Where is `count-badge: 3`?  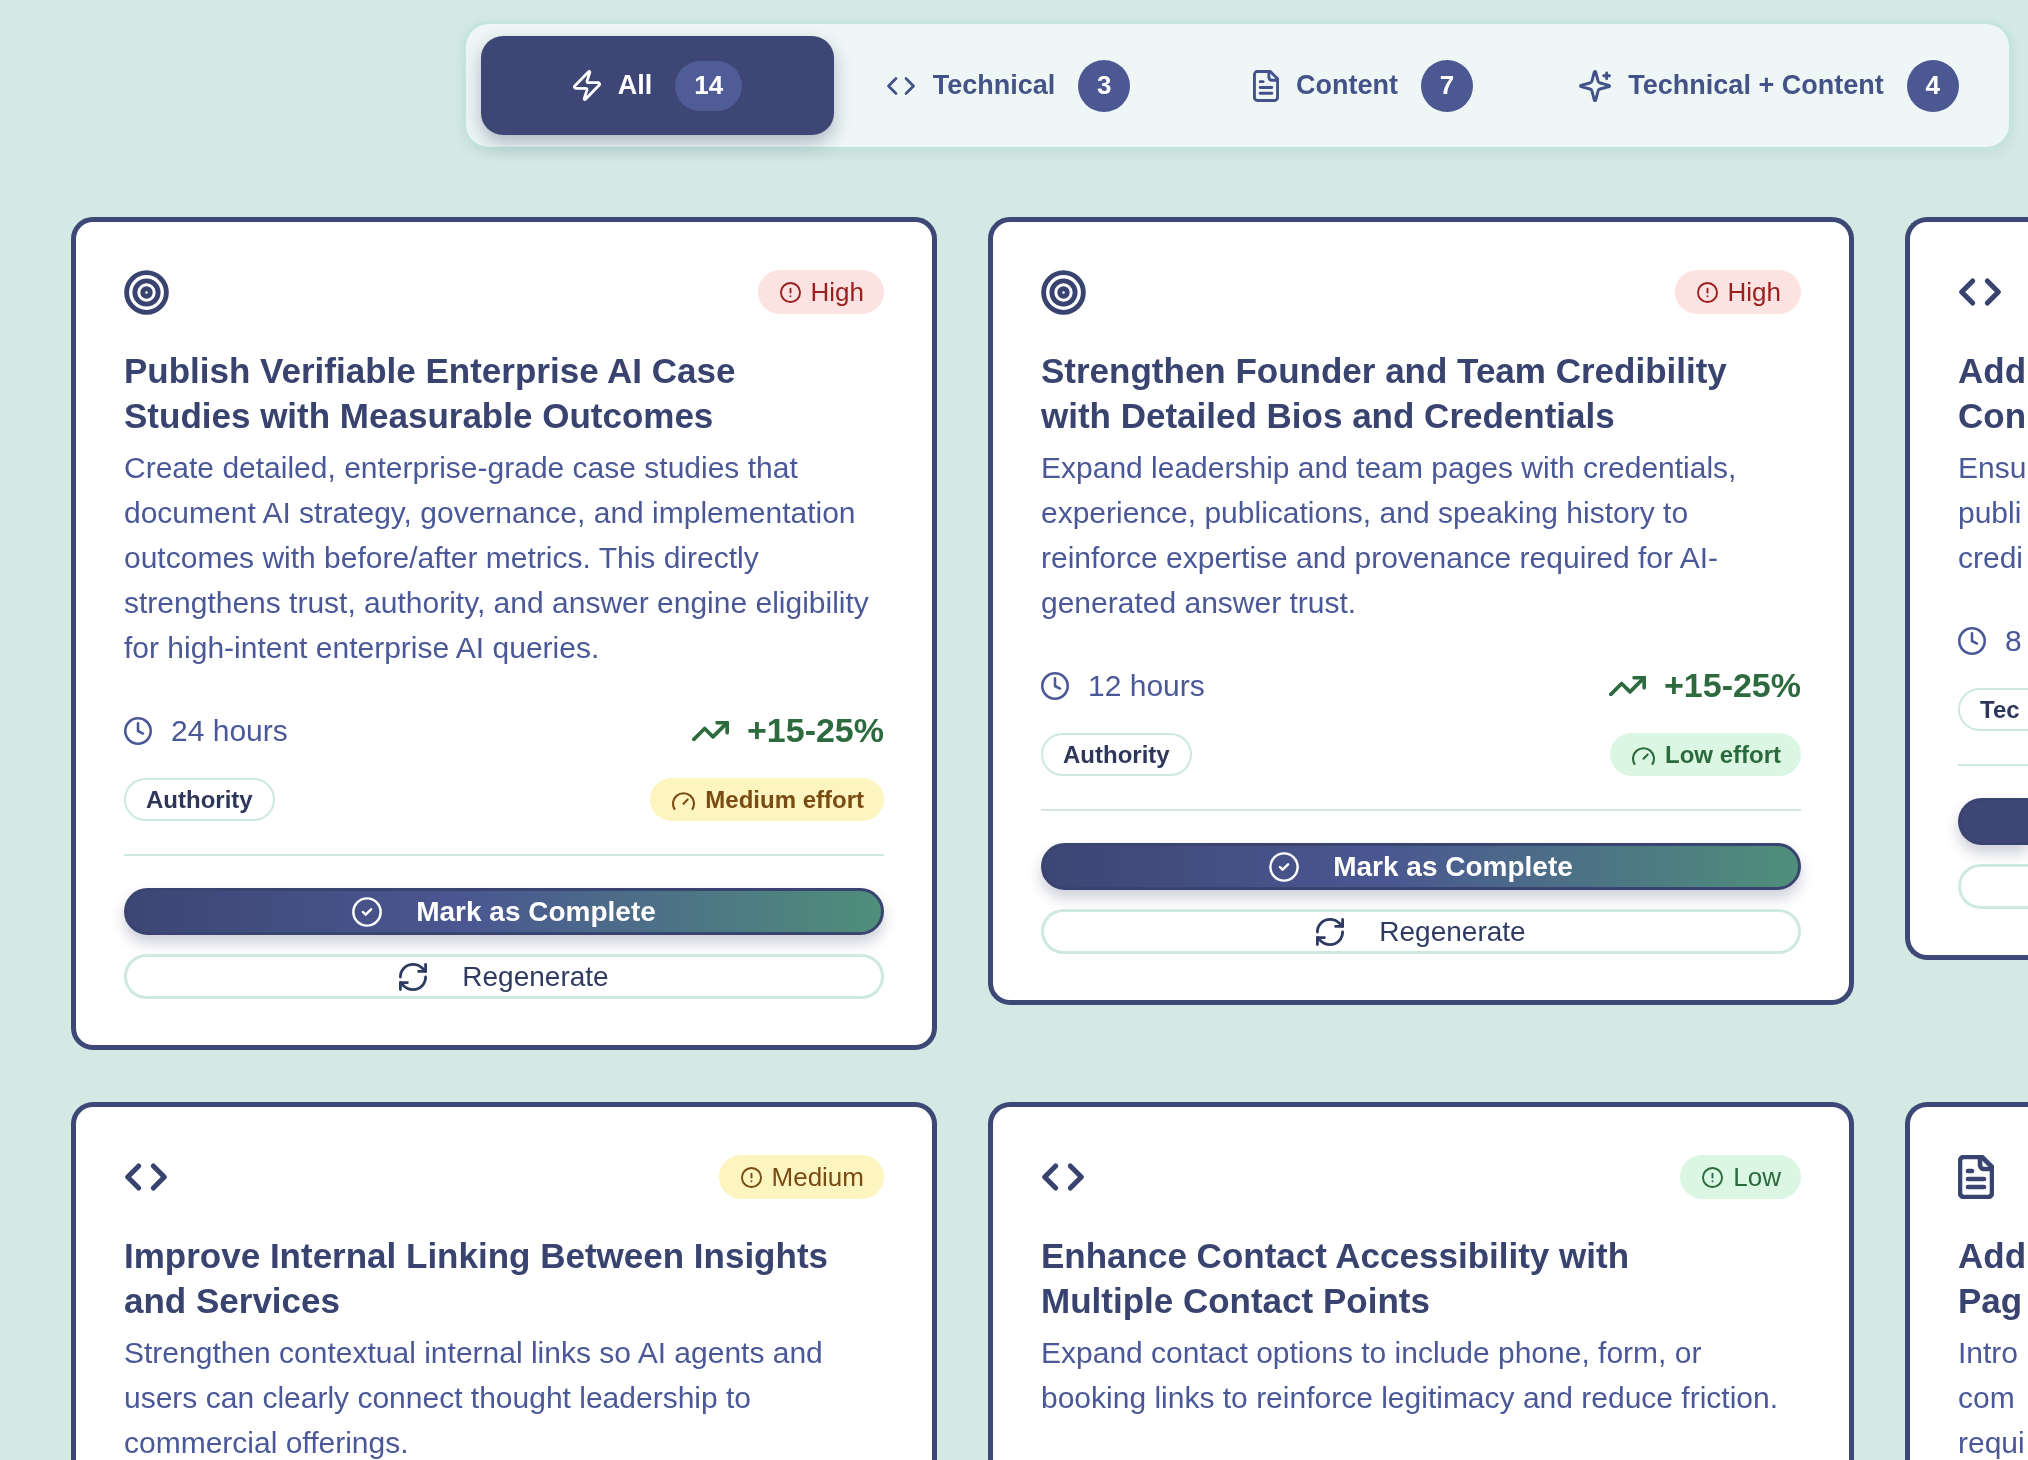
count-badge: 3 is located at coordinates (1104, 85).